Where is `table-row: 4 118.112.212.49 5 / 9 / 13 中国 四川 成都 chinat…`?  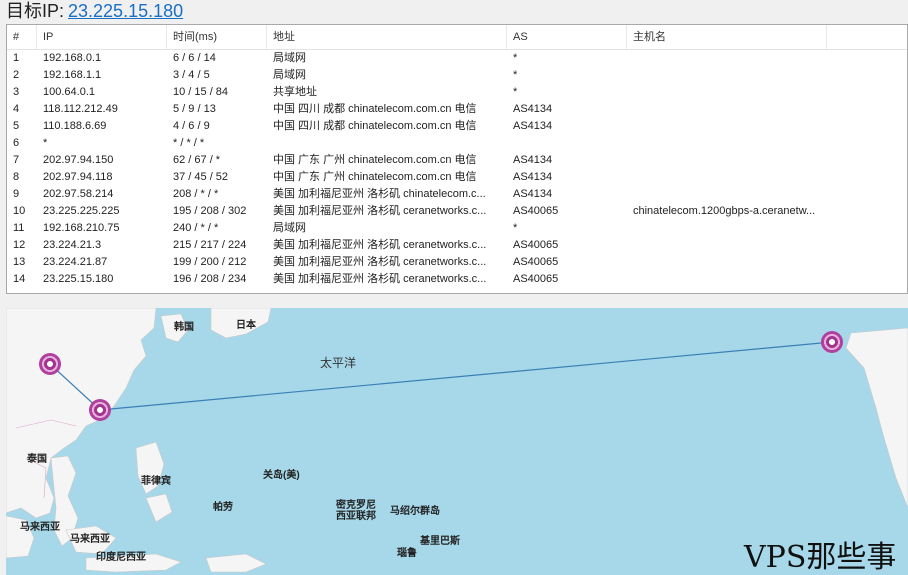
table-row: 4 118.112.212.49 5 / 9 / 13 中国 四川 成都 chinat… is located at coordinates (457, 109).